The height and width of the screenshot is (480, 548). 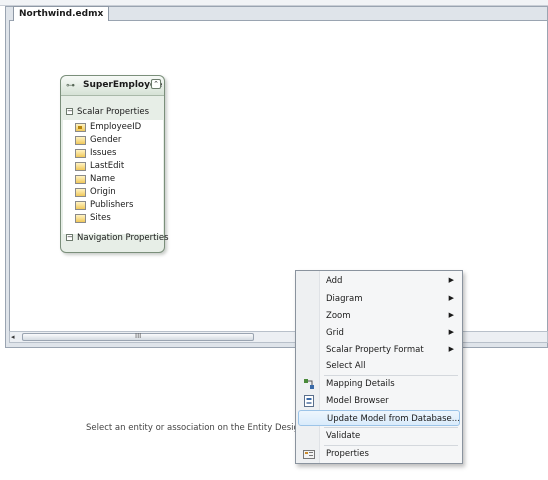 What do you see at coordinates (357, 401) in the screenshot?
I see `menu-item-label: Model Browser` at bounding box center [357, 401].